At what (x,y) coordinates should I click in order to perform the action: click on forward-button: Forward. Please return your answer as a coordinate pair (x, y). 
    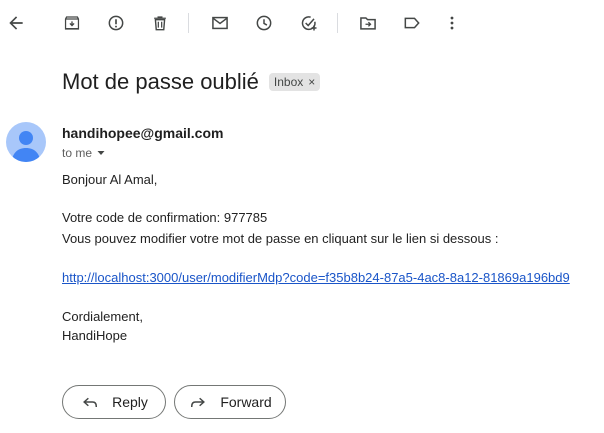
    Looking at the image, I should click on (230, 402).